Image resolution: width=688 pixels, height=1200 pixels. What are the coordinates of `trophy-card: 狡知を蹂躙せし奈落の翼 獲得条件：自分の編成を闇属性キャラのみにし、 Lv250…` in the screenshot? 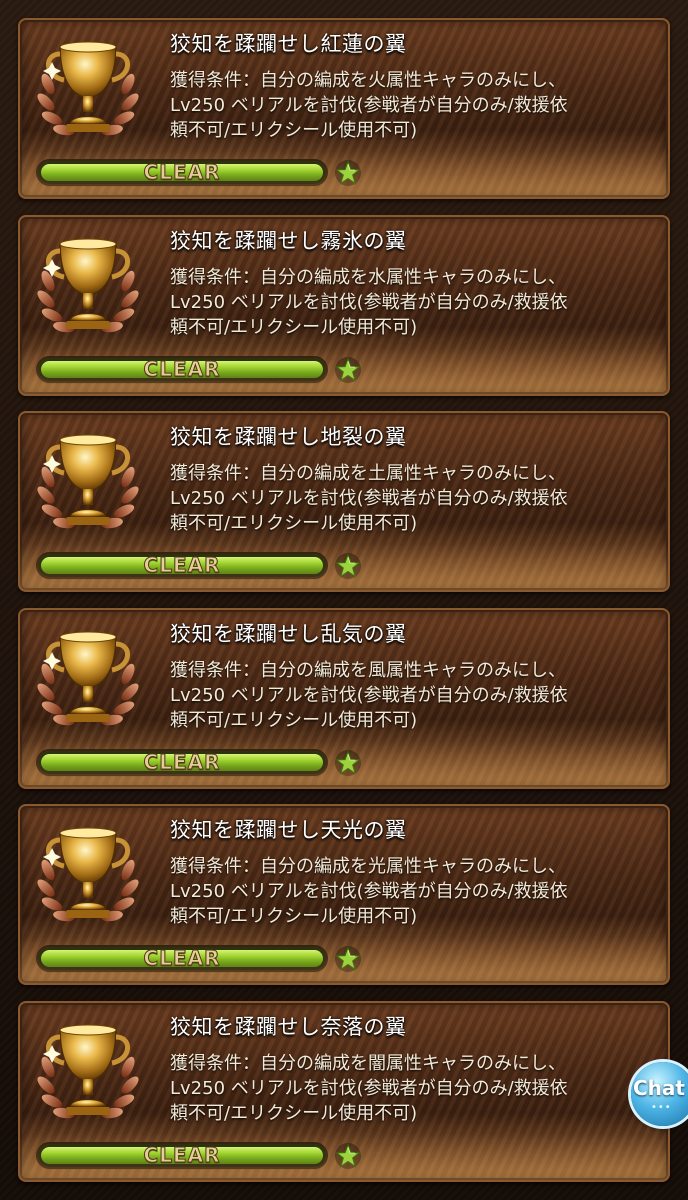 It's located at (344, 1091).